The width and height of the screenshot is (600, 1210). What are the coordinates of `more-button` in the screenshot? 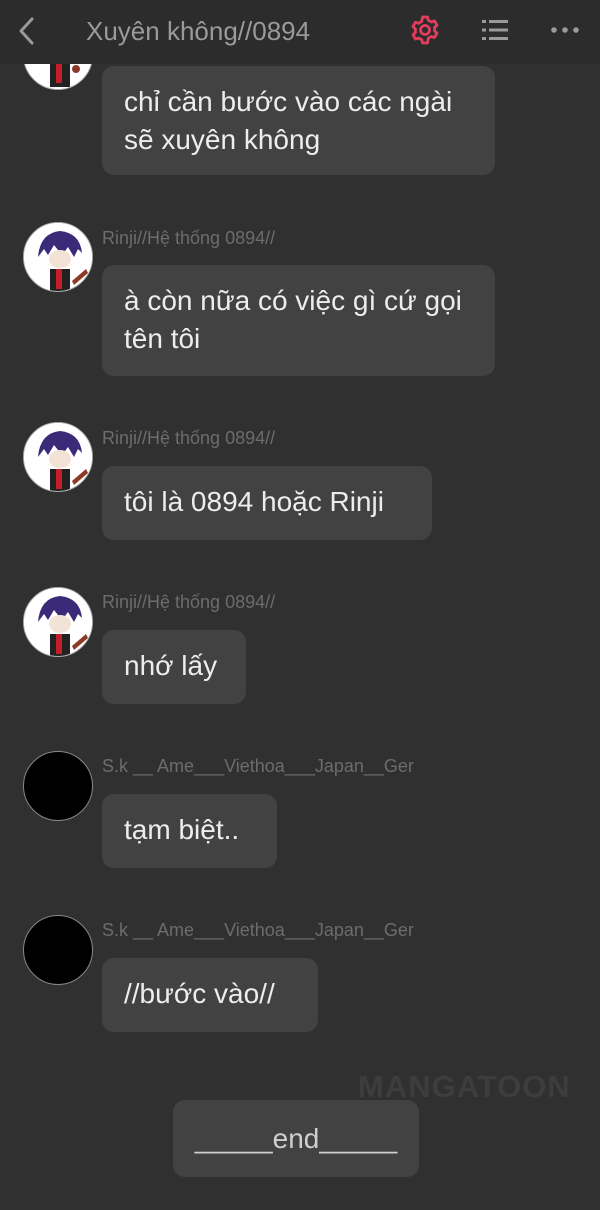 It's located at (565, 30).